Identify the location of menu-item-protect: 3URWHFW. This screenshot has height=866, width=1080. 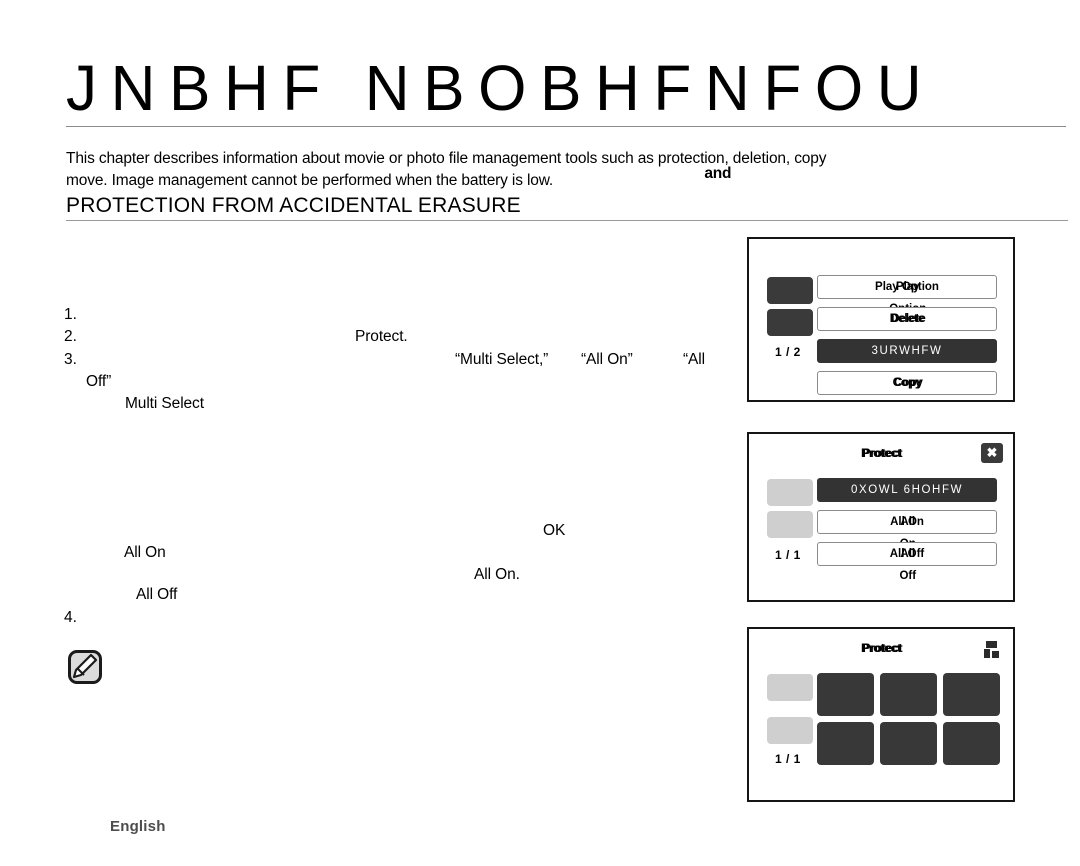
(907, 351).